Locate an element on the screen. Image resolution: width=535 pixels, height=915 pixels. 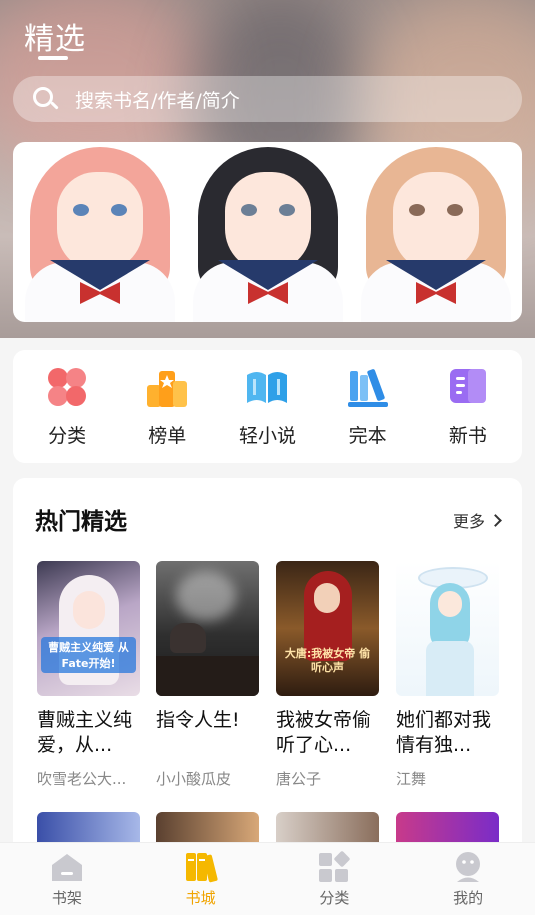
book-author: 江舞 is located at coordinates (411, 779).